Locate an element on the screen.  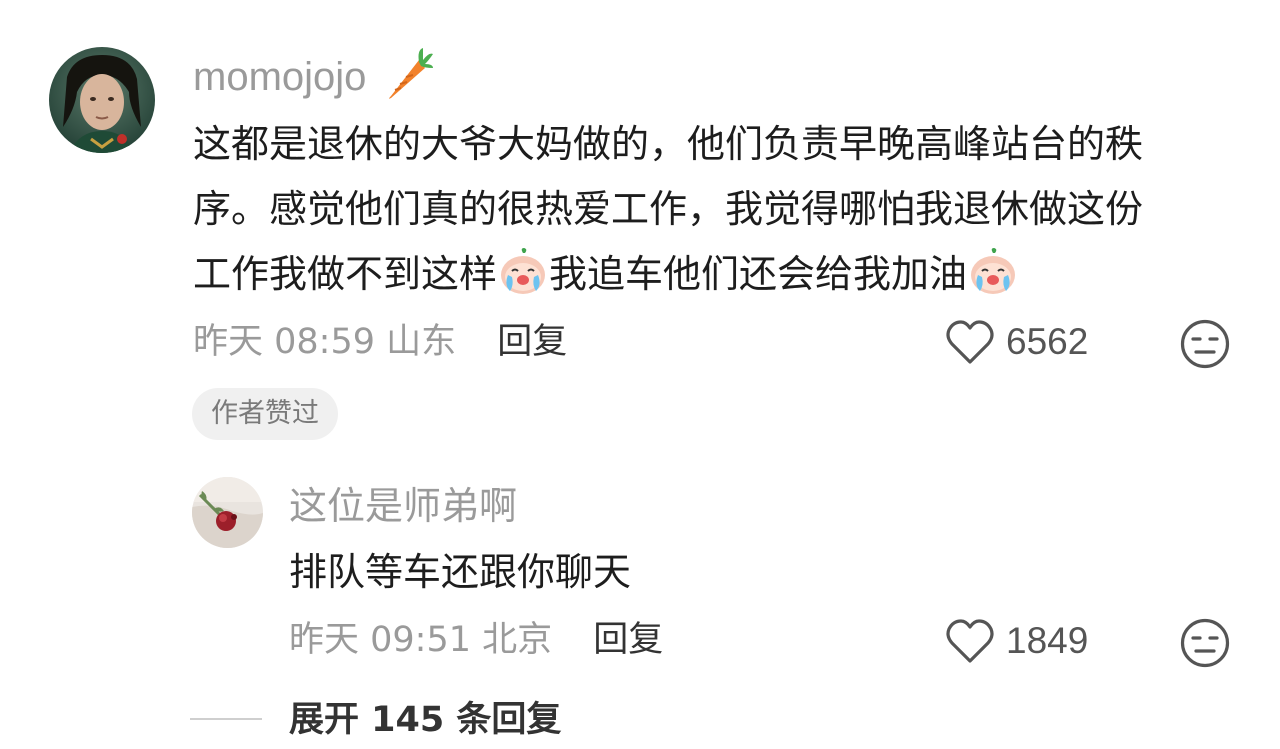
comment-segment: 我追车他们还会给我加油 is located at coordinates (758, 274).